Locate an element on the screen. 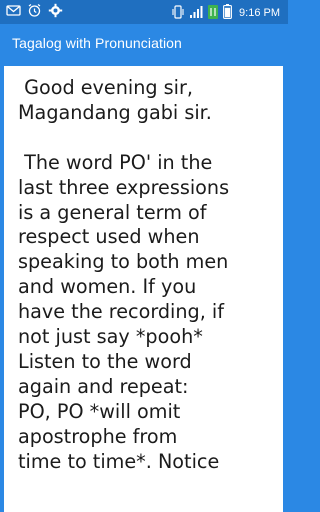 Image resolution: width=320 pixels, height=512 pixels. status-bar: 9:16 PM is located at coordinates (144, 12).